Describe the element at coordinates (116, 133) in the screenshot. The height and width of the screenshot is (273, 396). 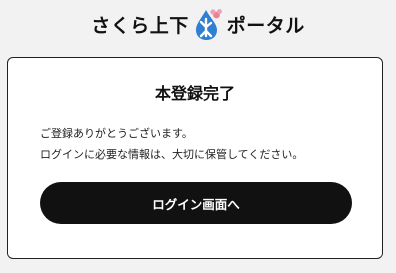
I see `message-line-1: ご登録ありがとうございます。` at that location.